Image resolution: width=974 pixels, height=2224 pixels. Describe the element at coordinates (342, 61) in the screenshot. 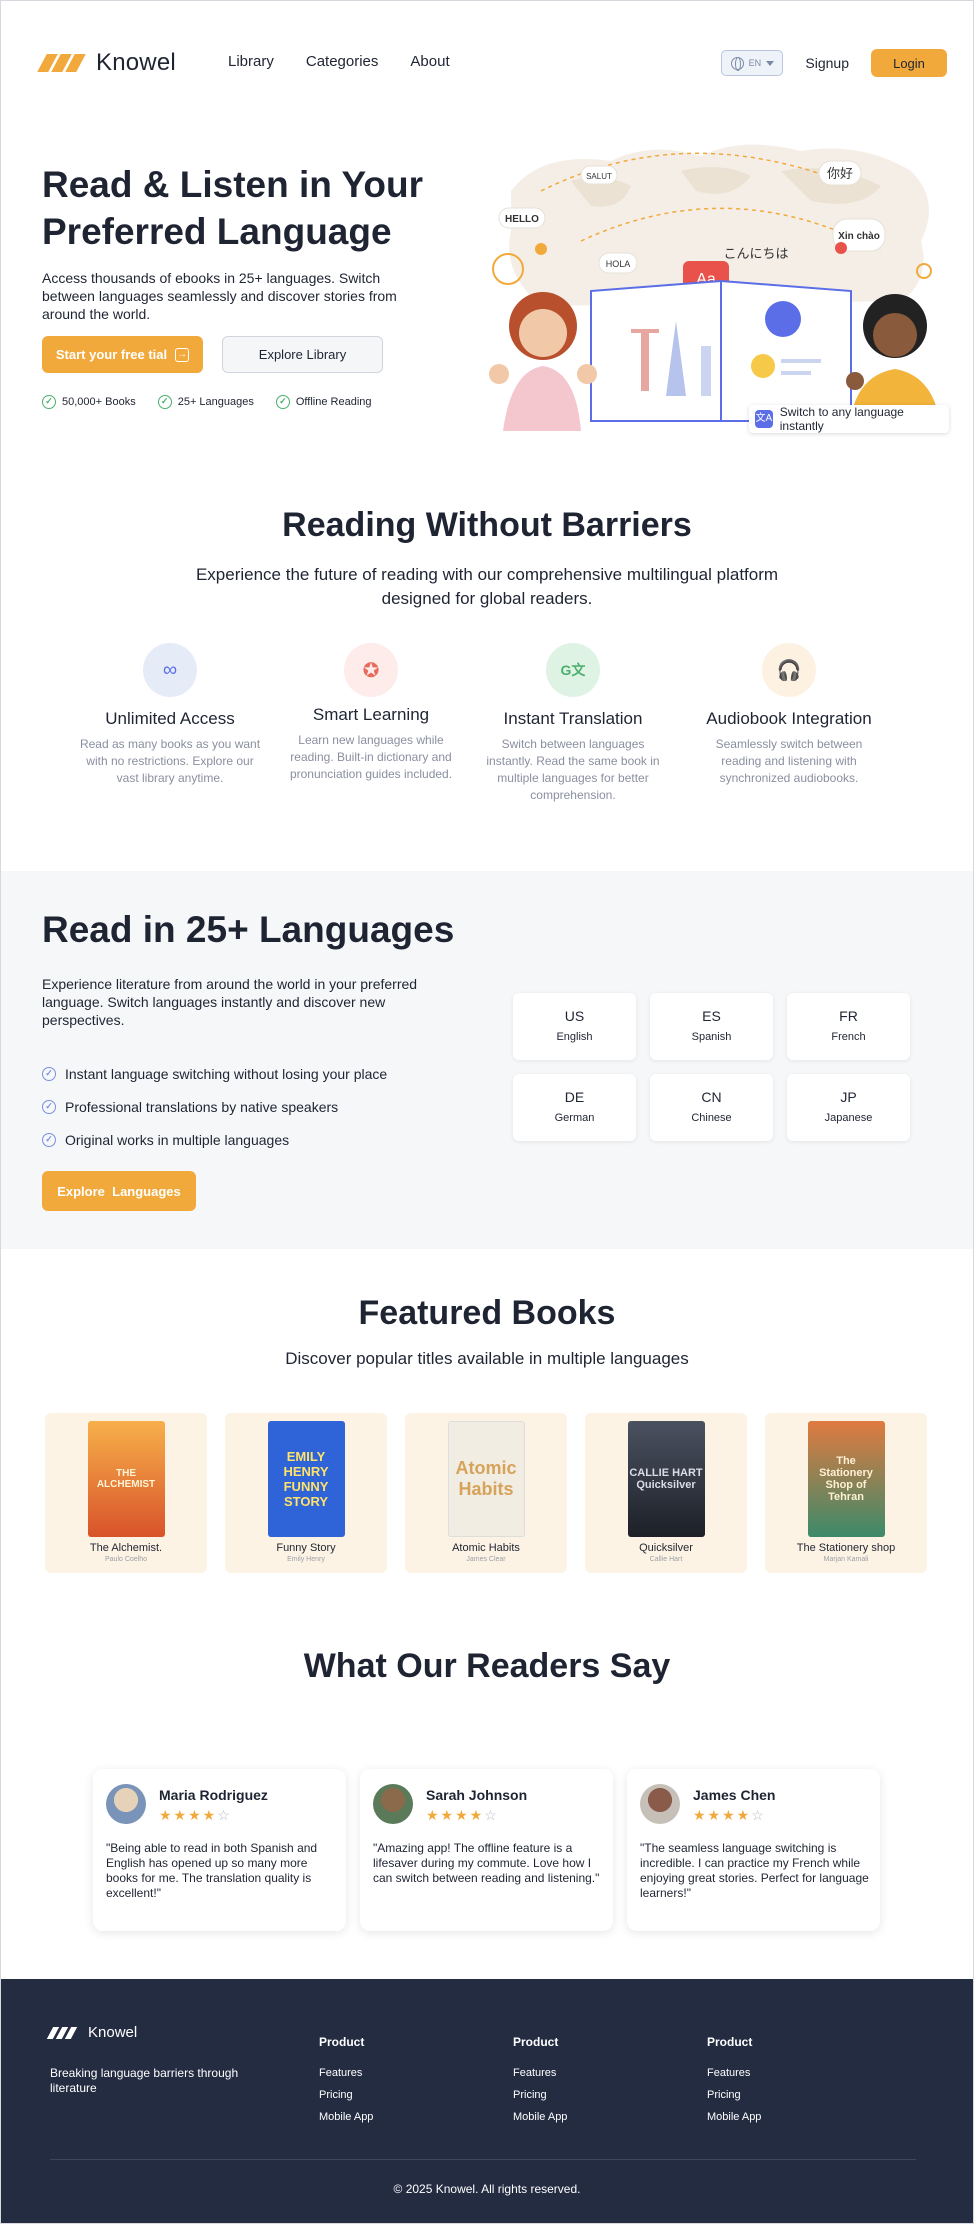

I see `nav-link-categories: Categories` at that location.